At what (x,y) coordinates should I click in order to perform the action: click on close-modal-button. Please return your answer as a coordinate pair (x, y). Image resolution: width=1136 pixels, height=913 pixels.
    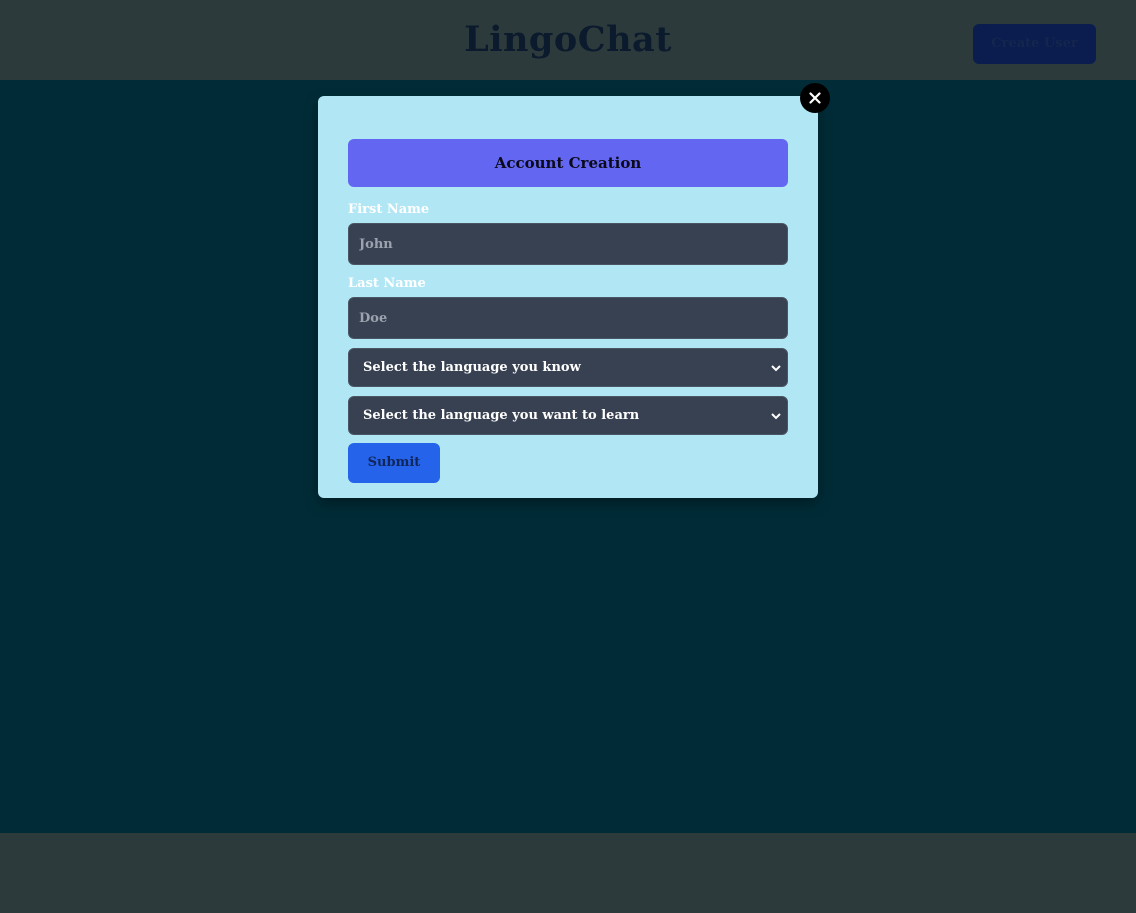
    Looking at the image, I should click on (815, 98).